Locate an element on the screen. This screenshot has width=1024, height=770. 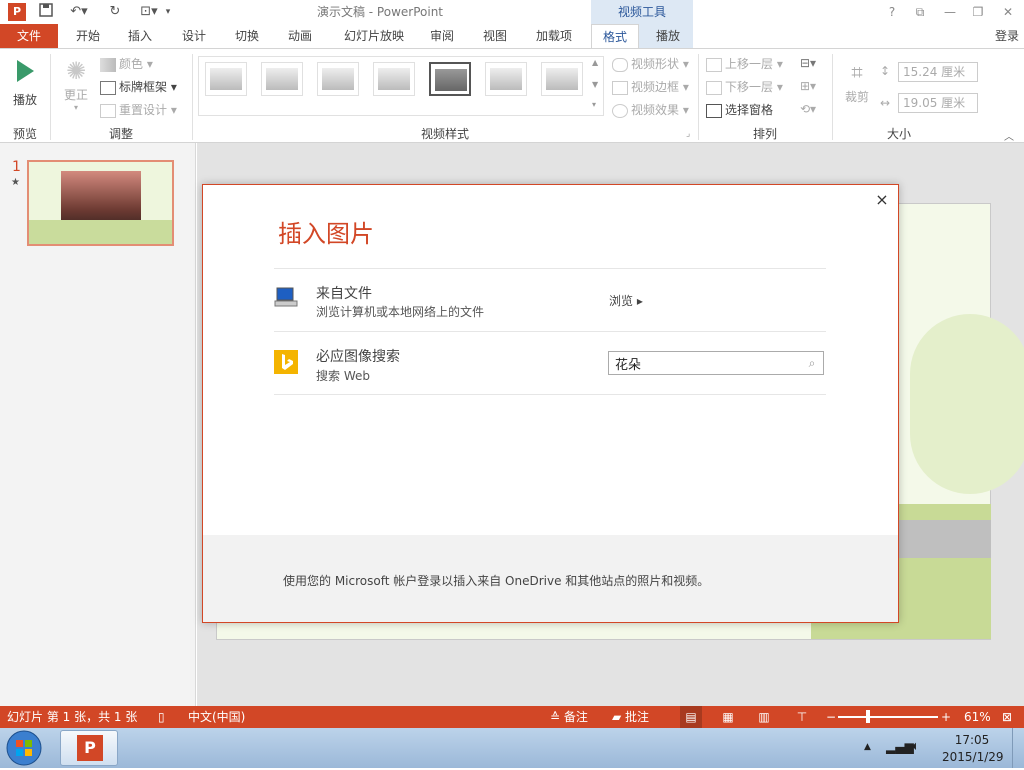
taskbar-powerpoint-button: P is located at coordinates (89, 748).